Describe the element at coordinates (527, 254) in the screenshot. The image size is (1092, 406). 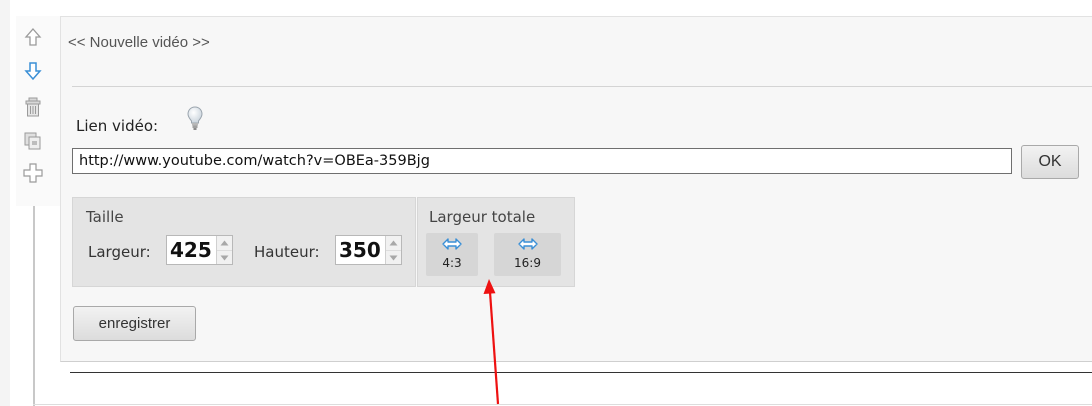
I see `ratio-16-9-button: 16:9` at that location.